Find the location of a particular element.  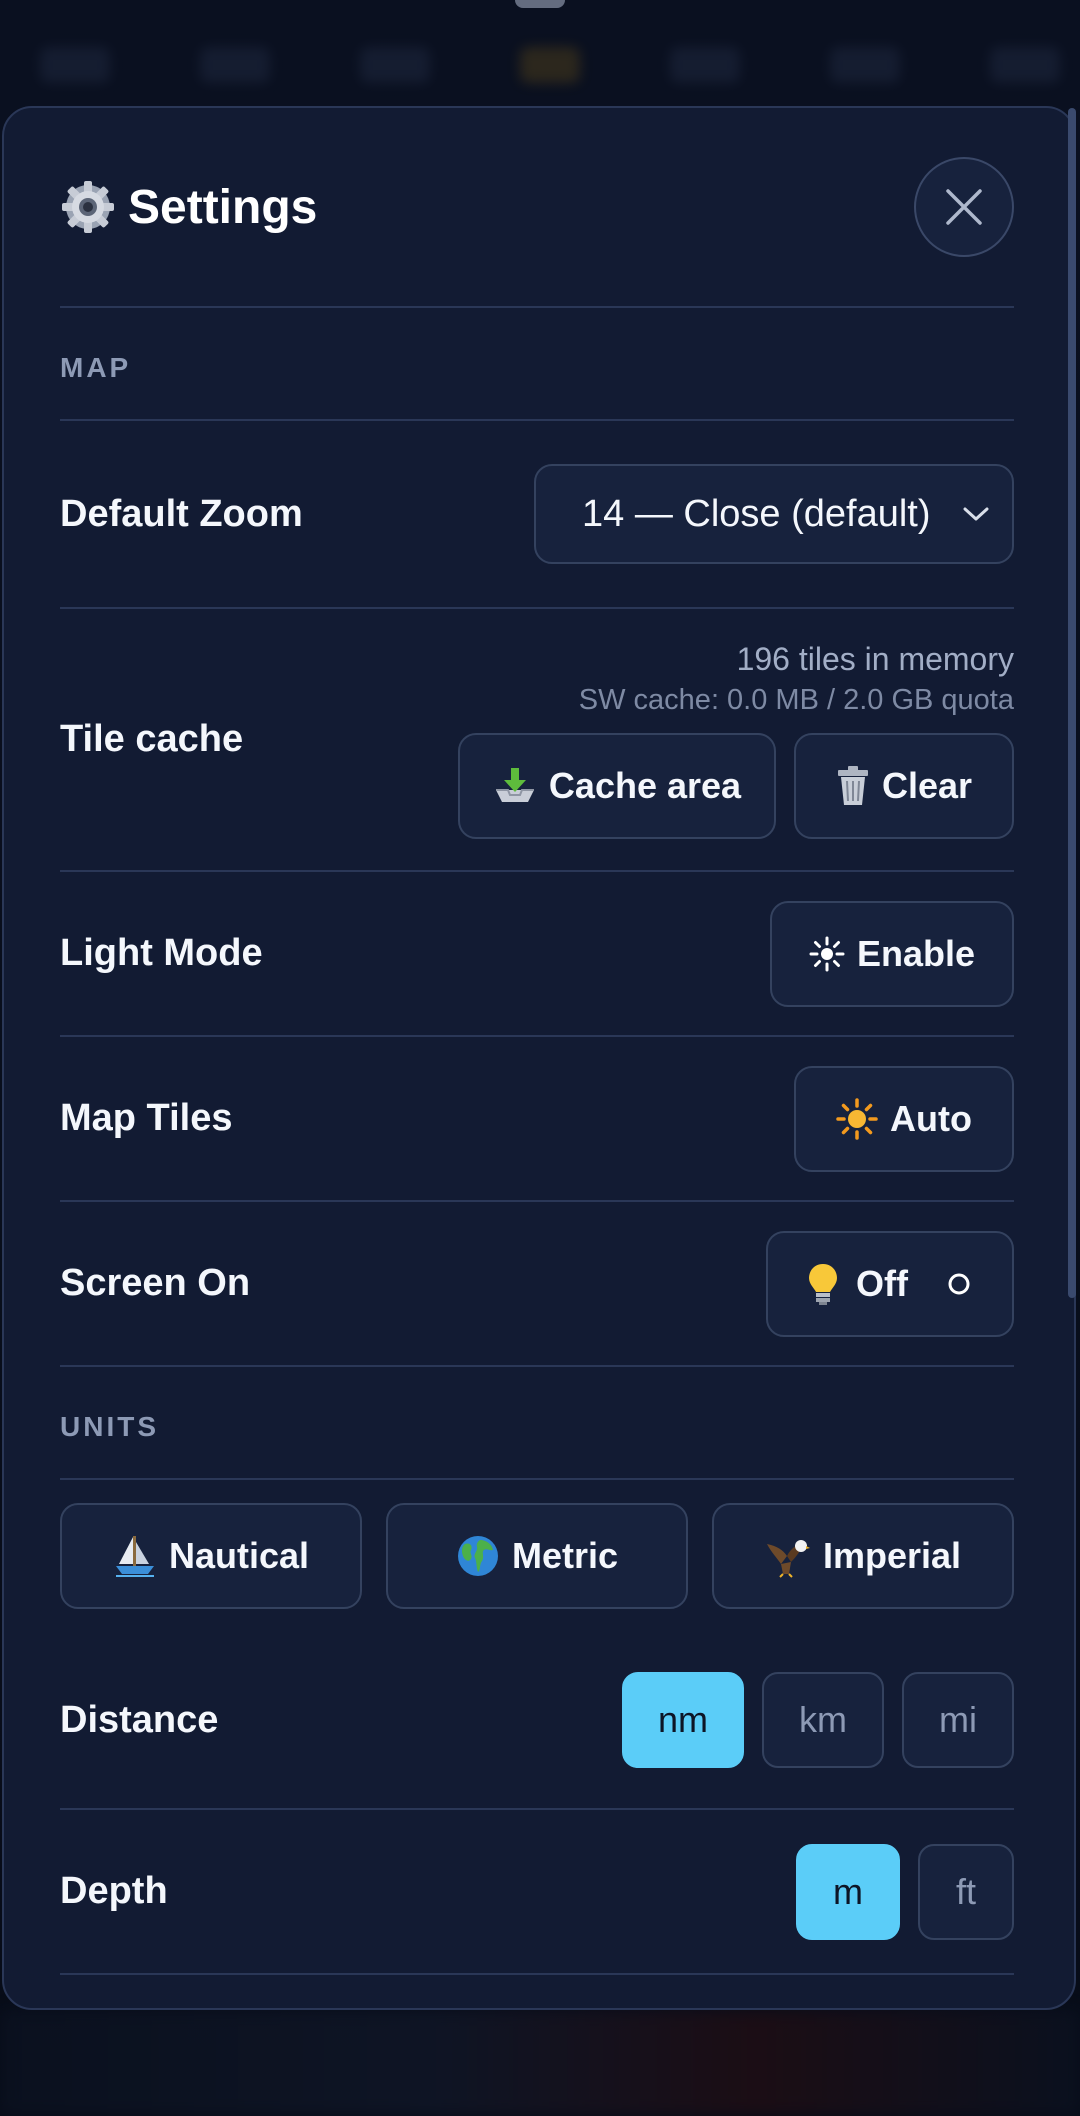

sun-icon is located at coordinates (857, 1118).